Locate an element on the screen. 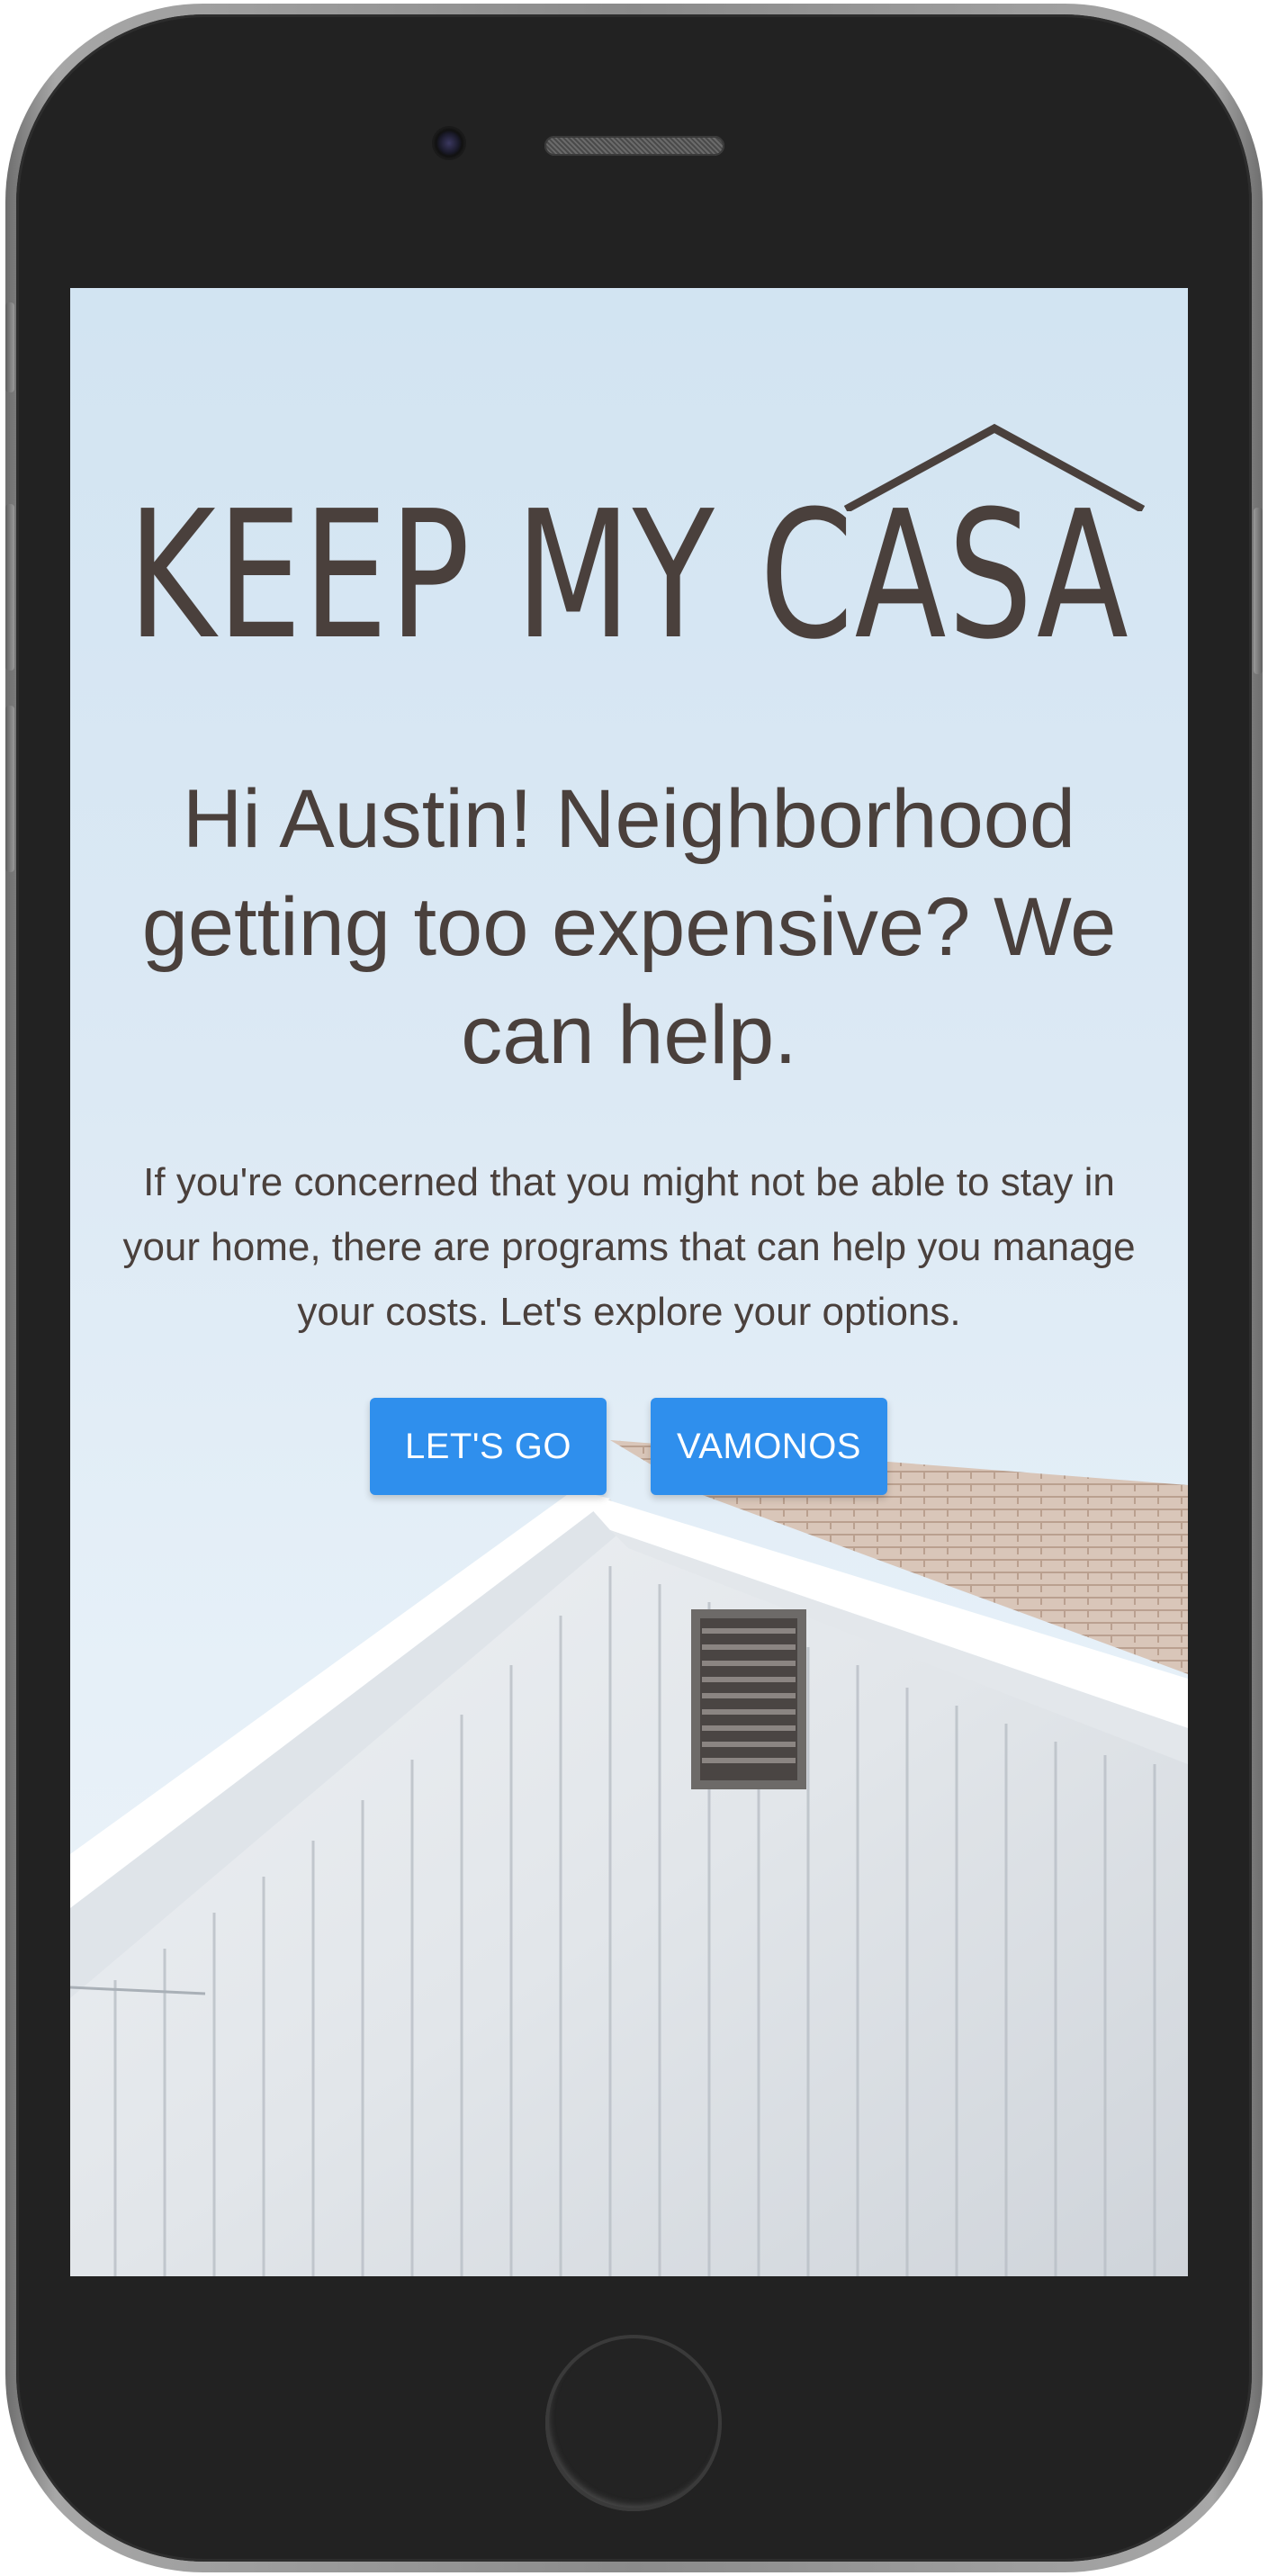 The width and height of the screenshot is (1268, 2576). home-button is located at coordinates (633, 2423).